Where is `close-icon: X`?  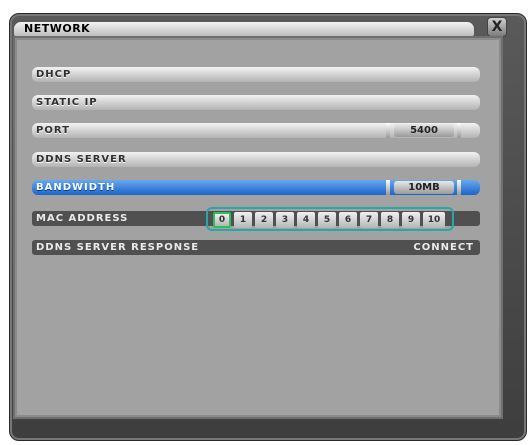
close-icon: X is located at coordinates (497, 27).